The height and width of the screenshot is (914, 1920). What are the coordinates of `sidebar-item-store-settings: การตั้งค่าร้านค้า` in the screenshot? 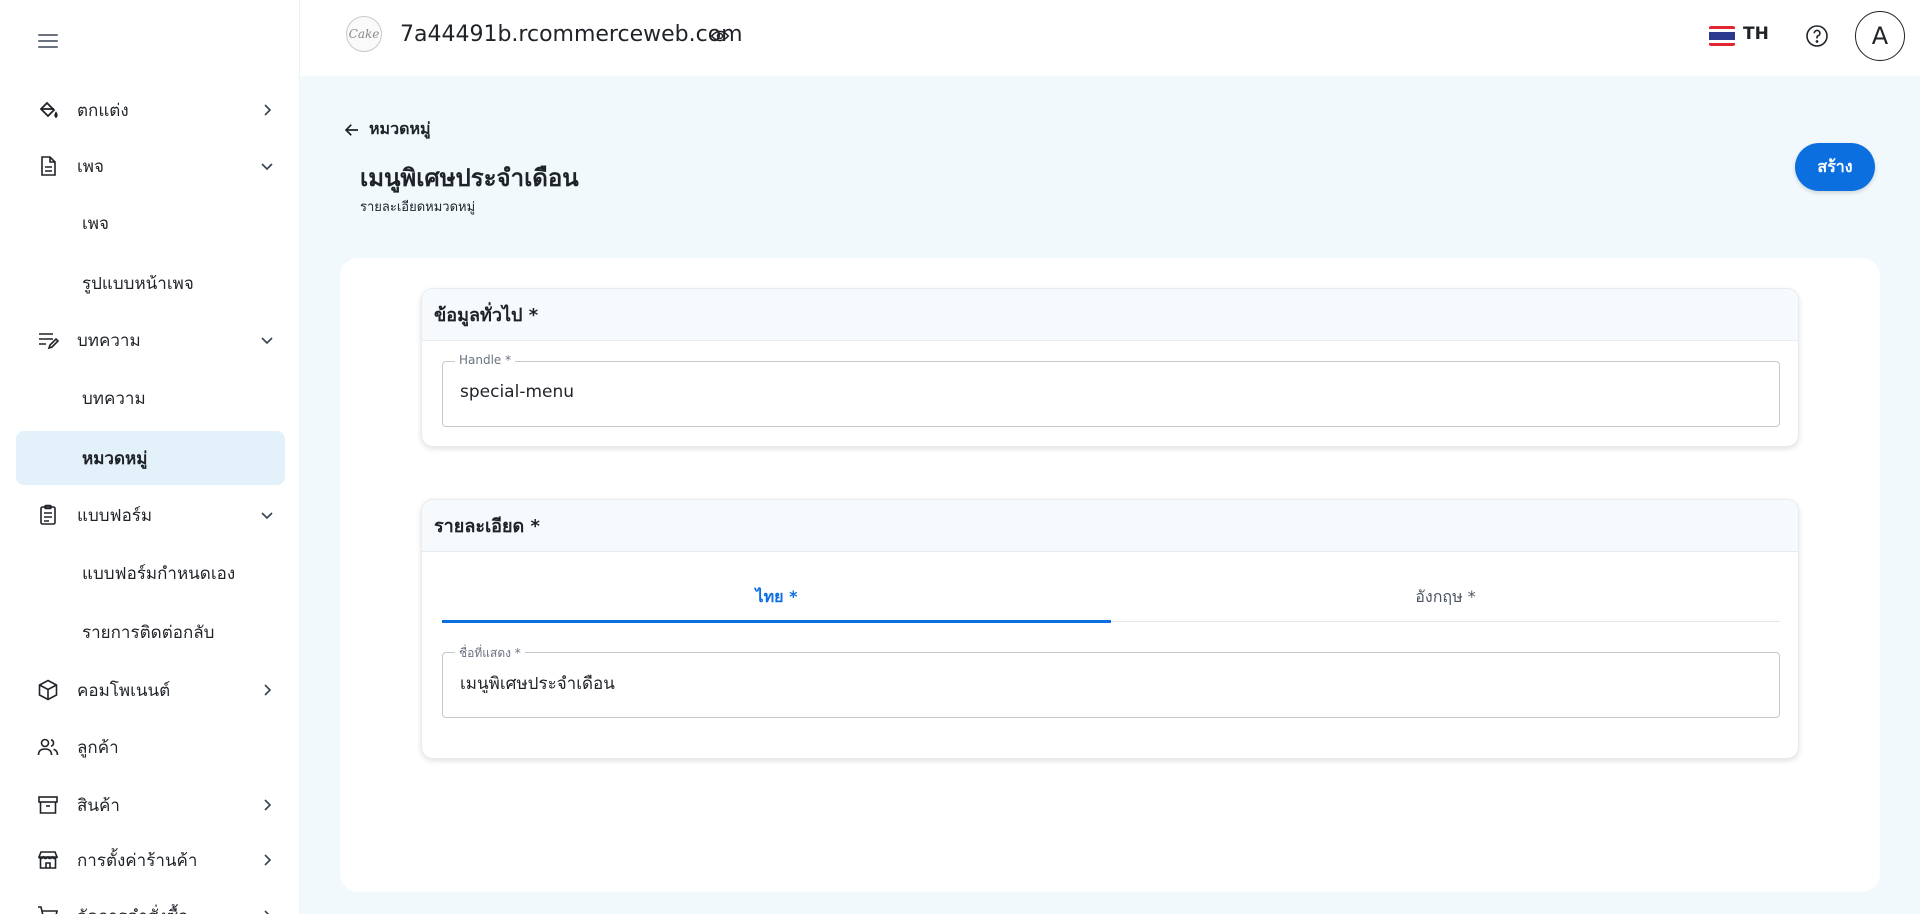 It's located at (150, 860).